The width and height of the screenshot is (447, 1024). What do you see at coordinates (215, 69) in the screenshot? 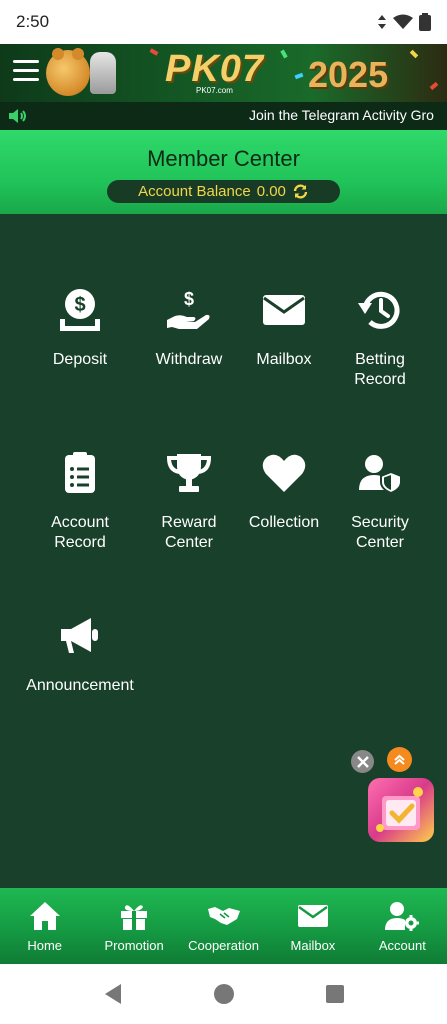
I see `brand-logo: PK07` at bounding box center [215, 69].